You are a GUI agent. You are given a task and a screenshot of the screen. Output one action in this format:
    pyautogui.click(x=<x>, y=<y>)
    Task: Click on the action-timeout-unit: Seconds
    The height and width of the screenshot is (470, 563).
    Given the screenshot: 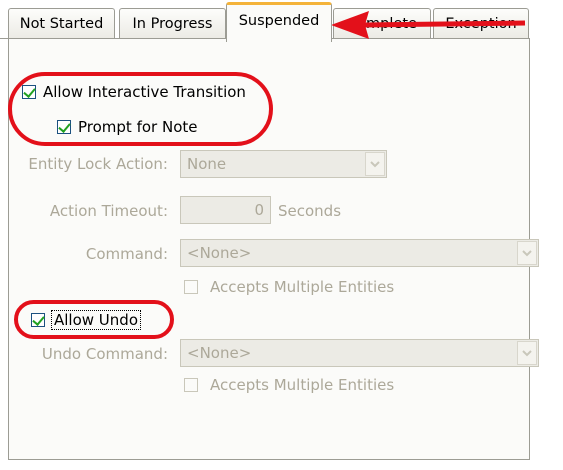 What is the action you would take?
    pyautogui.click(x=310, y=211)
    